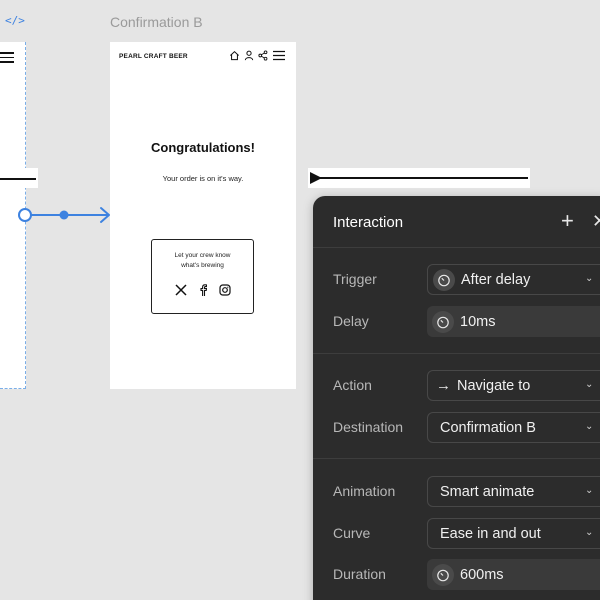  Describe the element at coordinates (355, 279) in the screenshot. I see `trigger-label: Trigger` at that location.